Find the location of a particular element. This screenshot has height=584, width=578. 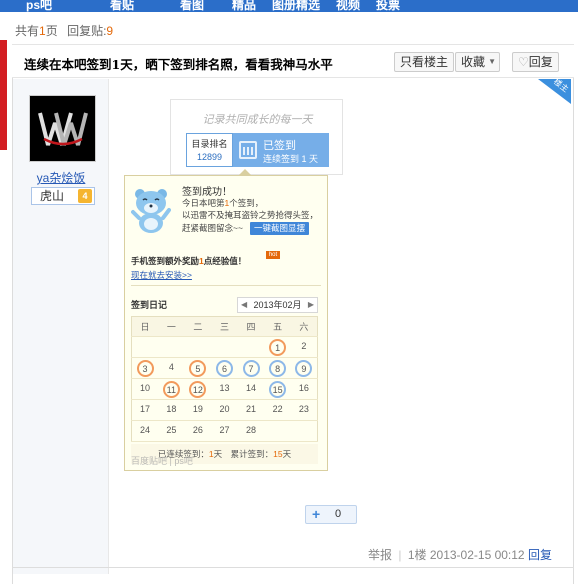

calendar-week-row: 10 11 12 13 14 15 16 is located at coordinates (224, 389).